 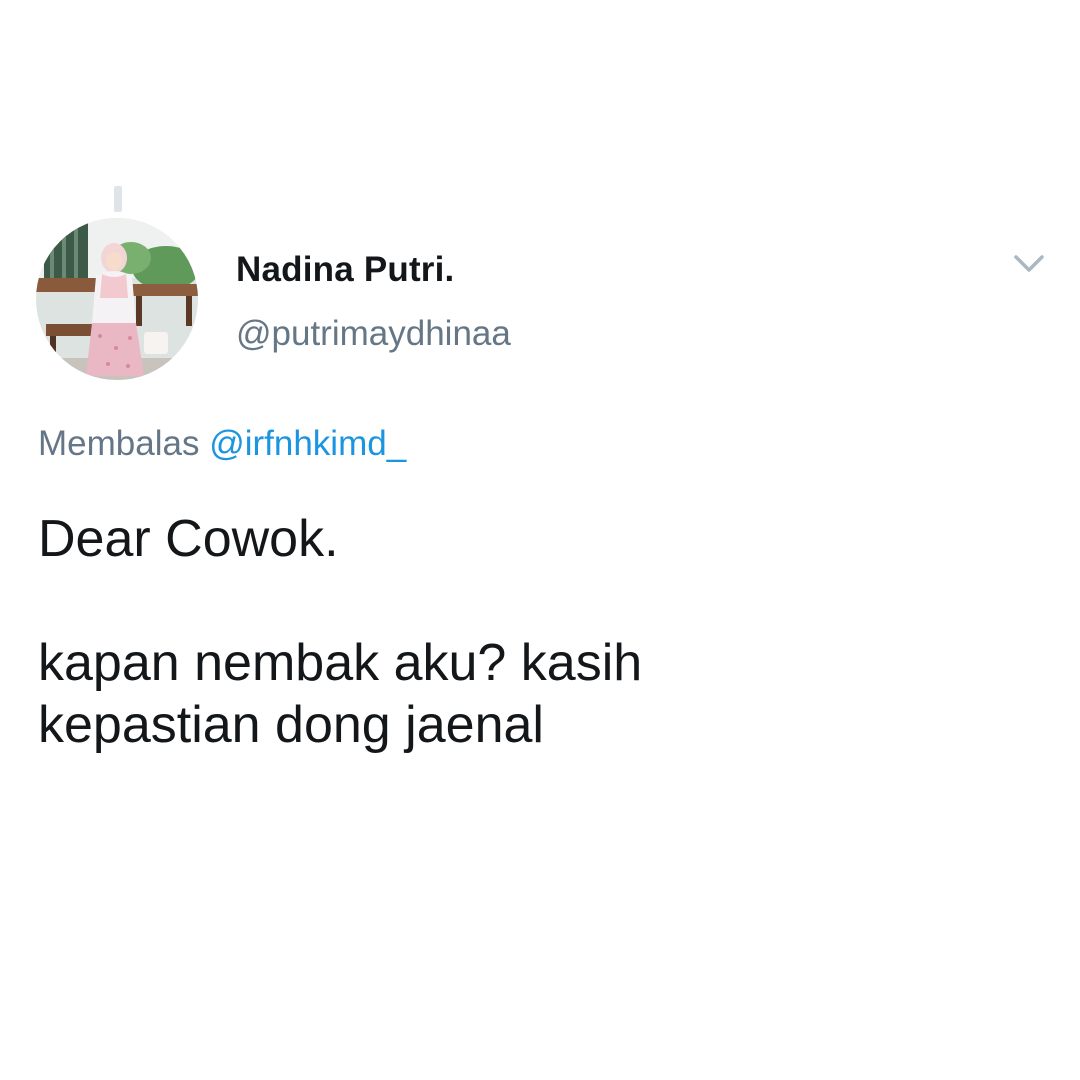 What do you see at coordinates (345, 270) in the screenshot?
I see `author-display-name: Nadina Putri.` at bounding box center [345, 270].